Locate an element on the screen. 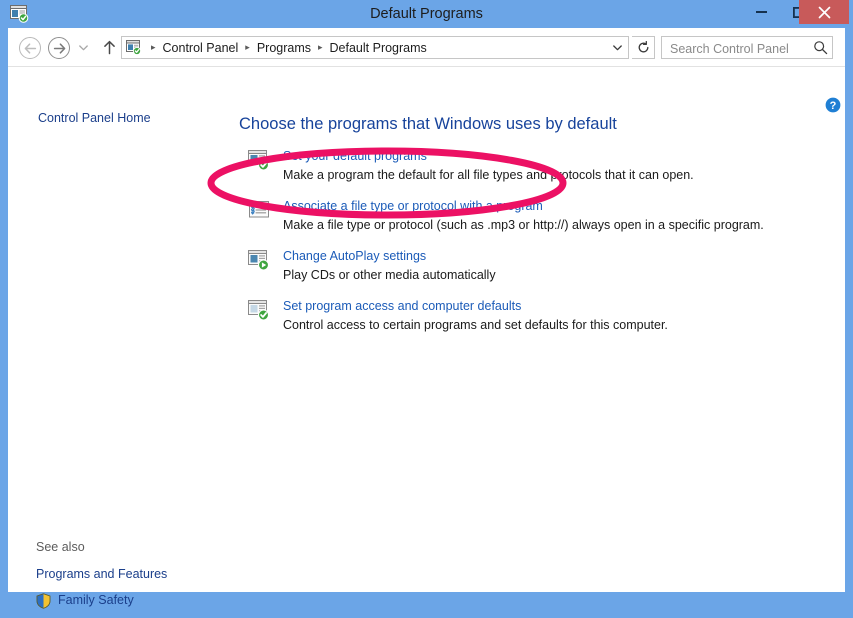 The image size is (853, 618). title-bar: Default Programs is located at coordinates (426, 14).